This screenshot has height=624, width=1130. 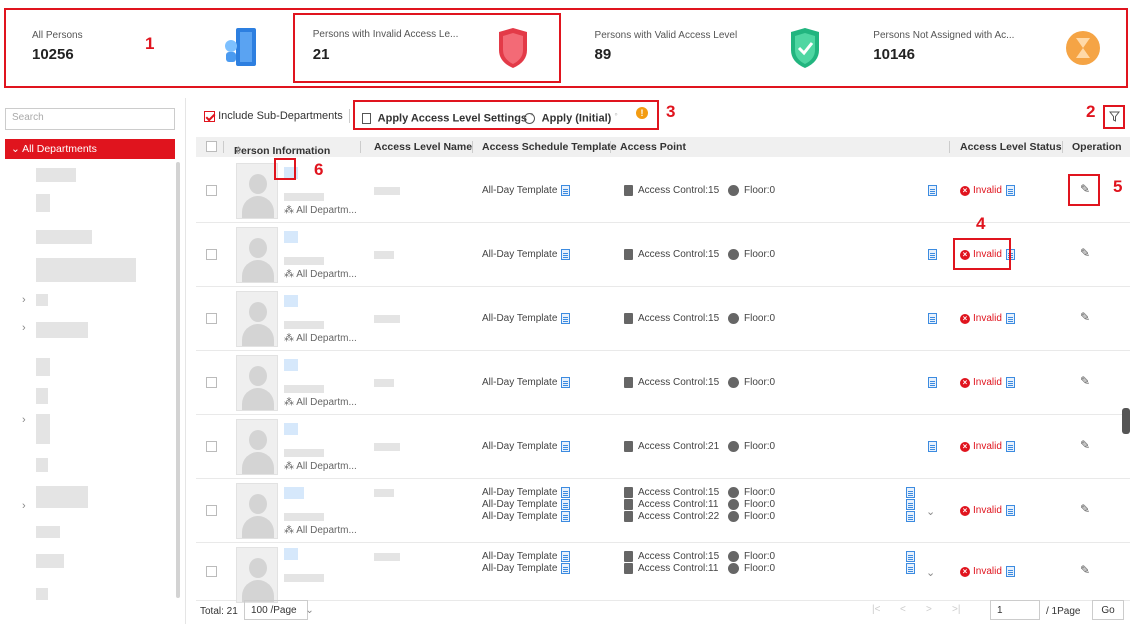 What do you see at coordinates (273, 116) in the screenshot?
I see `include-sub-departments: Include Sub-Departments` at bounding box center [273, 116].